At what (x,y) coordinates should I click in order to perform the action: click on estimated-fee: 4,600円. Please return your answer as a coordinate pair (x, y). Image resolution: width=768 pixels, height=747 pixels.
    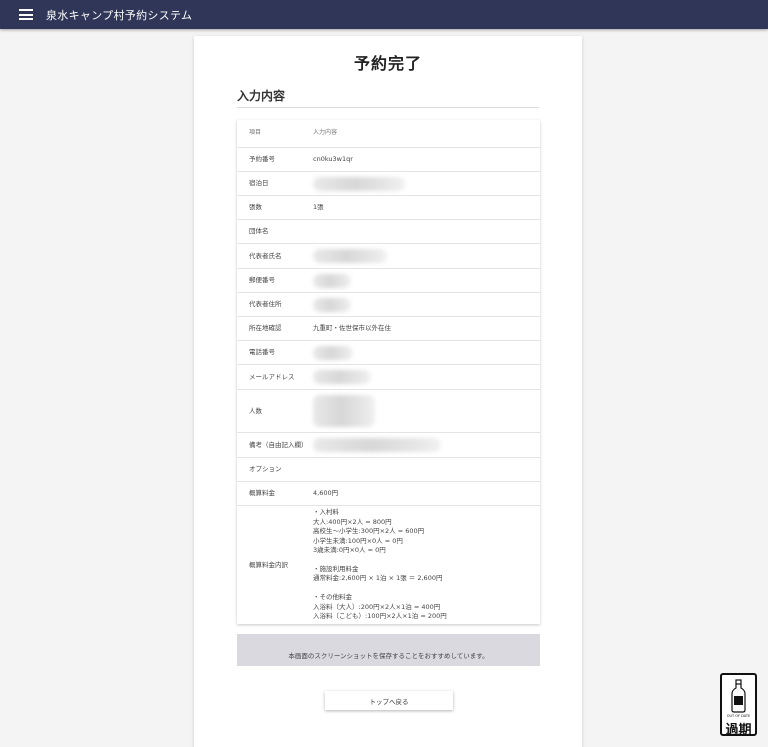
    Looking at the image, I should click on (326, 493).